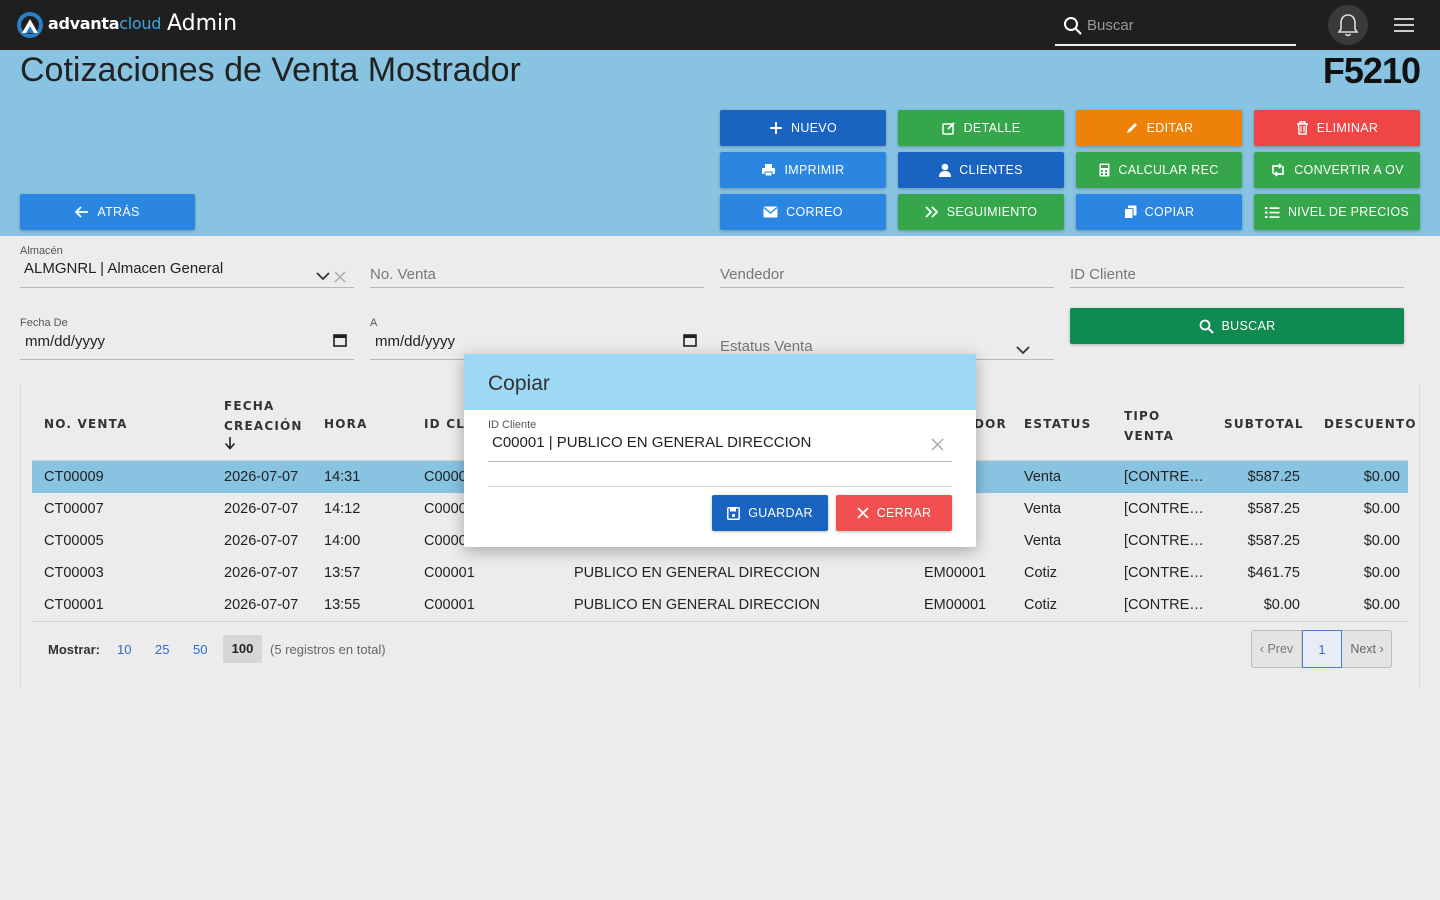 The width and height of the screenshot is (1440, 900). Describe the element at coordinates (270, 70) in the screenshot. I see `page-title: Cotizaciones de Venta Mostrador` at that location.